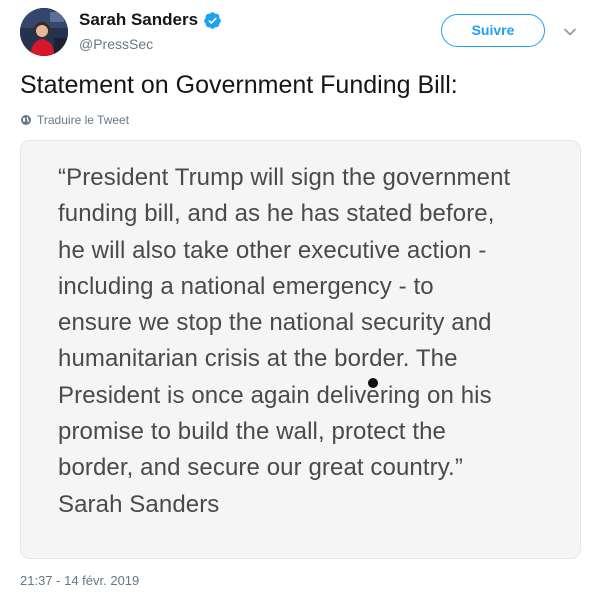 The image size is (605, 603). I want to click on translate-tweet-link: Traduire le Tweet, so click(74, 120).